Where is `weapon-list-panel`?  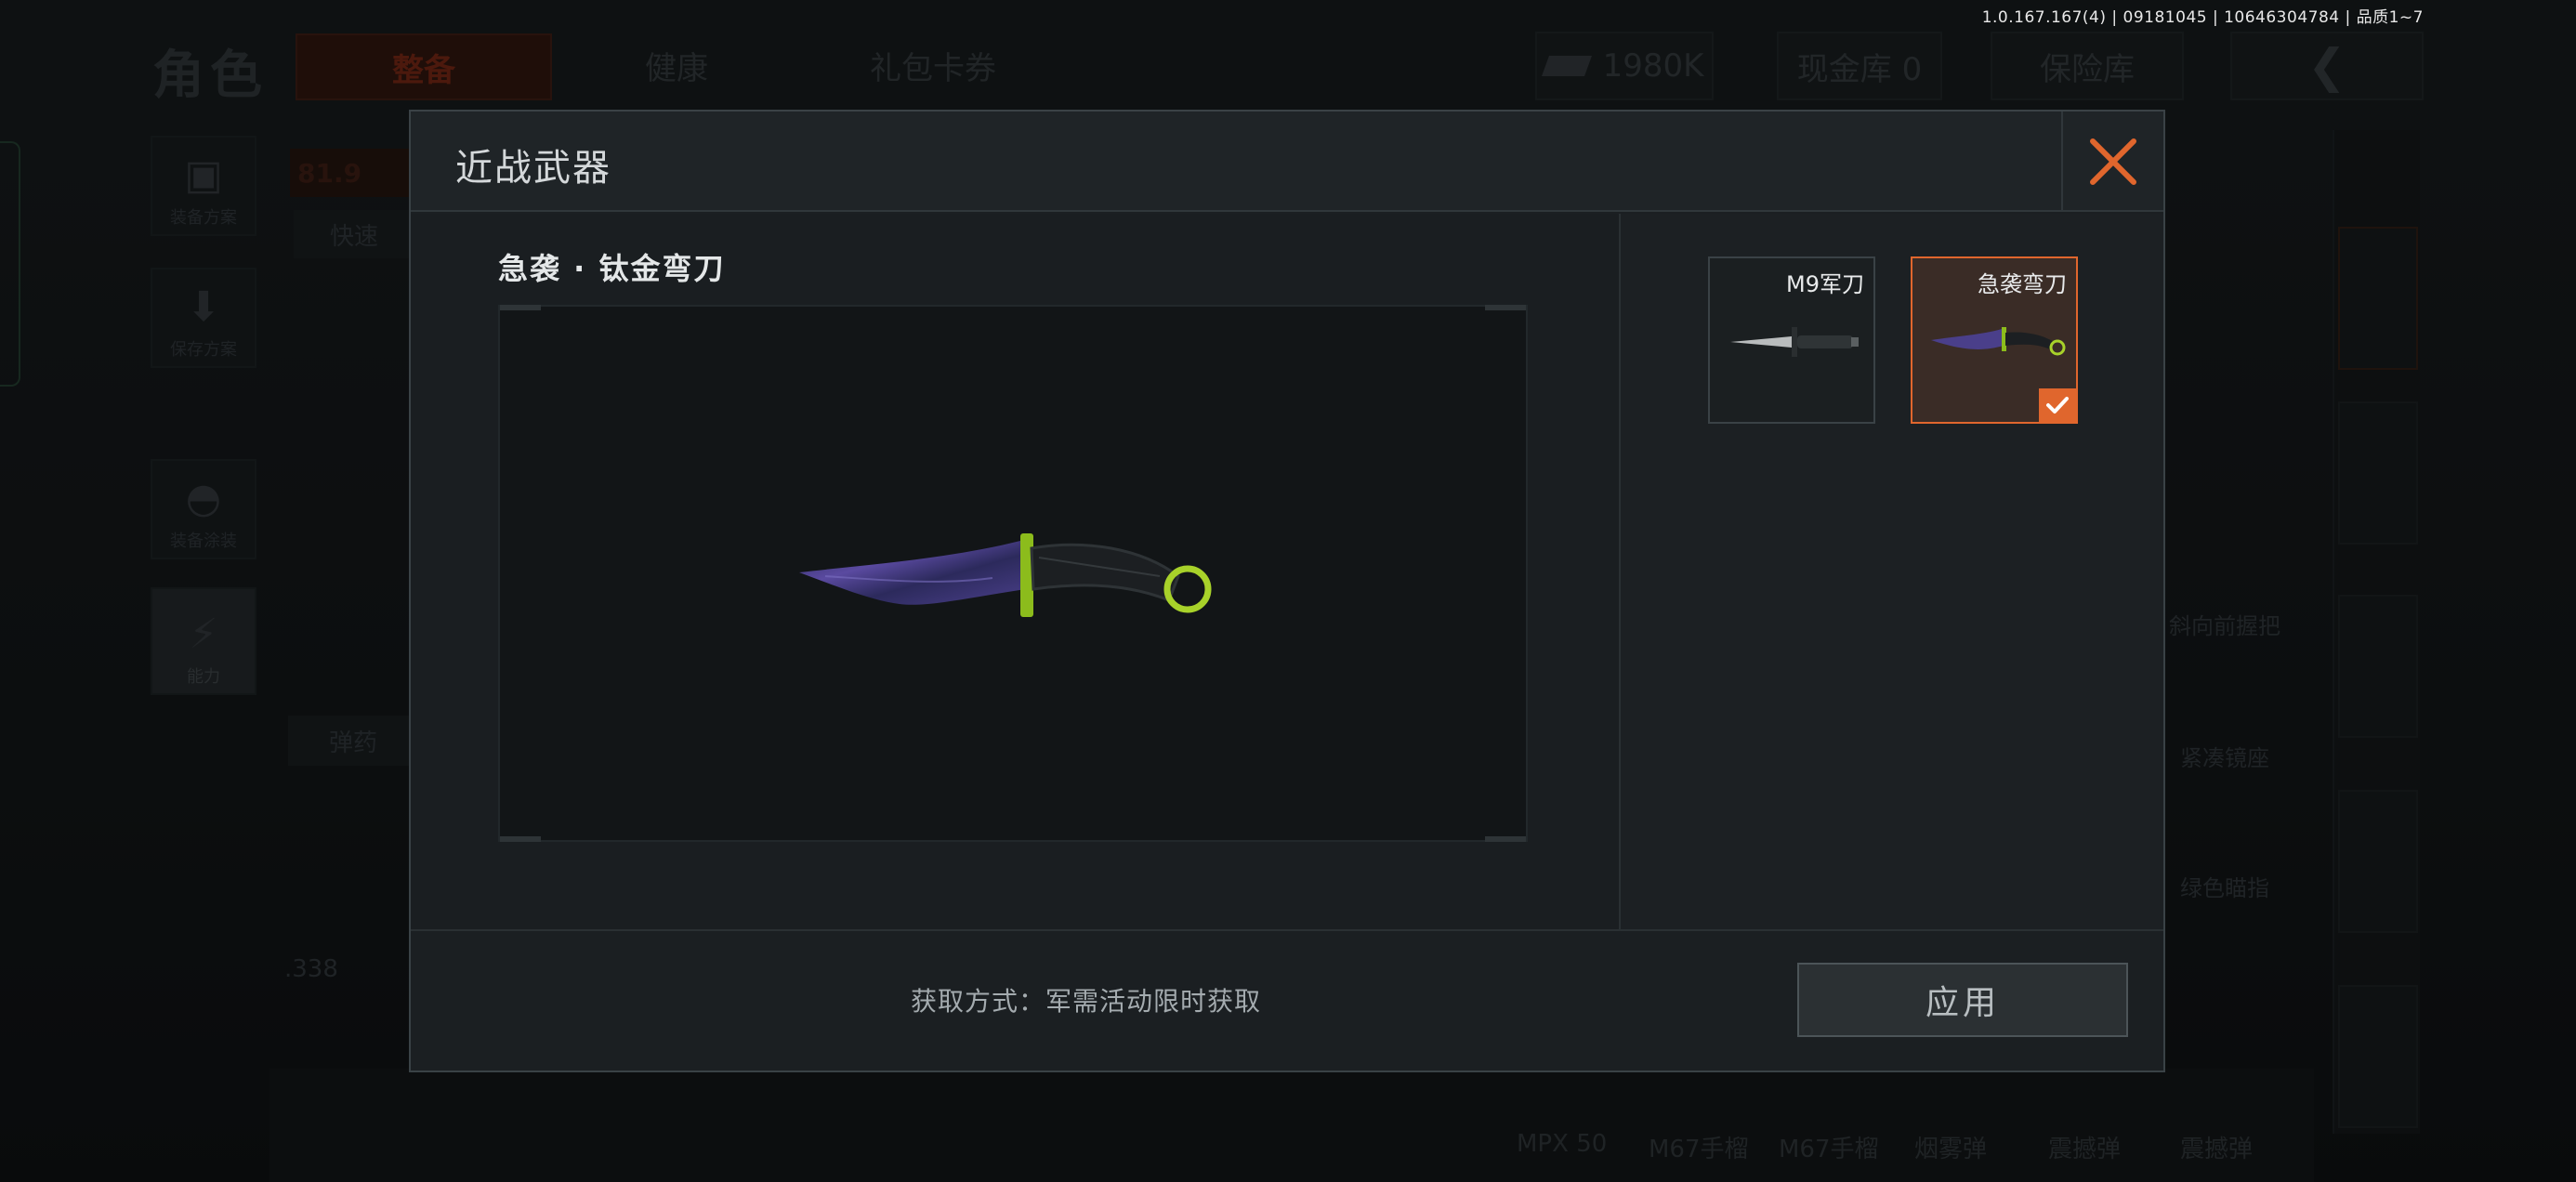 weapon-list-panel is located at coordinates (1892, 571).